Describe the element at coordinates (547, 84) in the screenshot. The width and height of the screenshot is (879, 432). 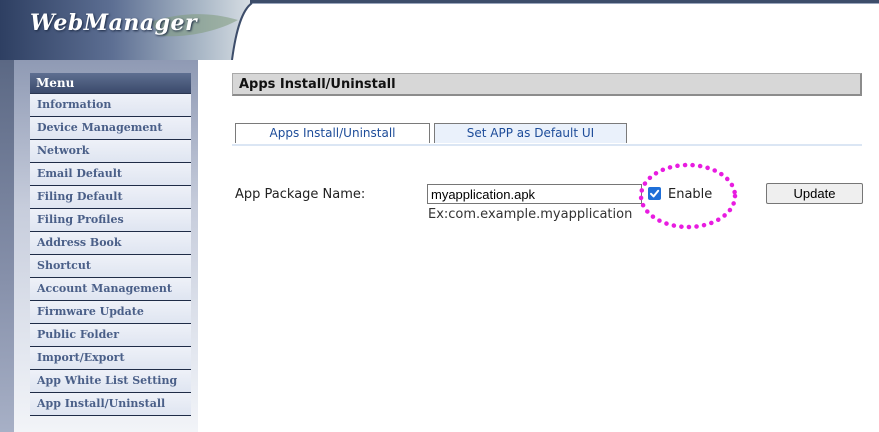
I see `page-title: Apps Install/Uninstall` at that location.